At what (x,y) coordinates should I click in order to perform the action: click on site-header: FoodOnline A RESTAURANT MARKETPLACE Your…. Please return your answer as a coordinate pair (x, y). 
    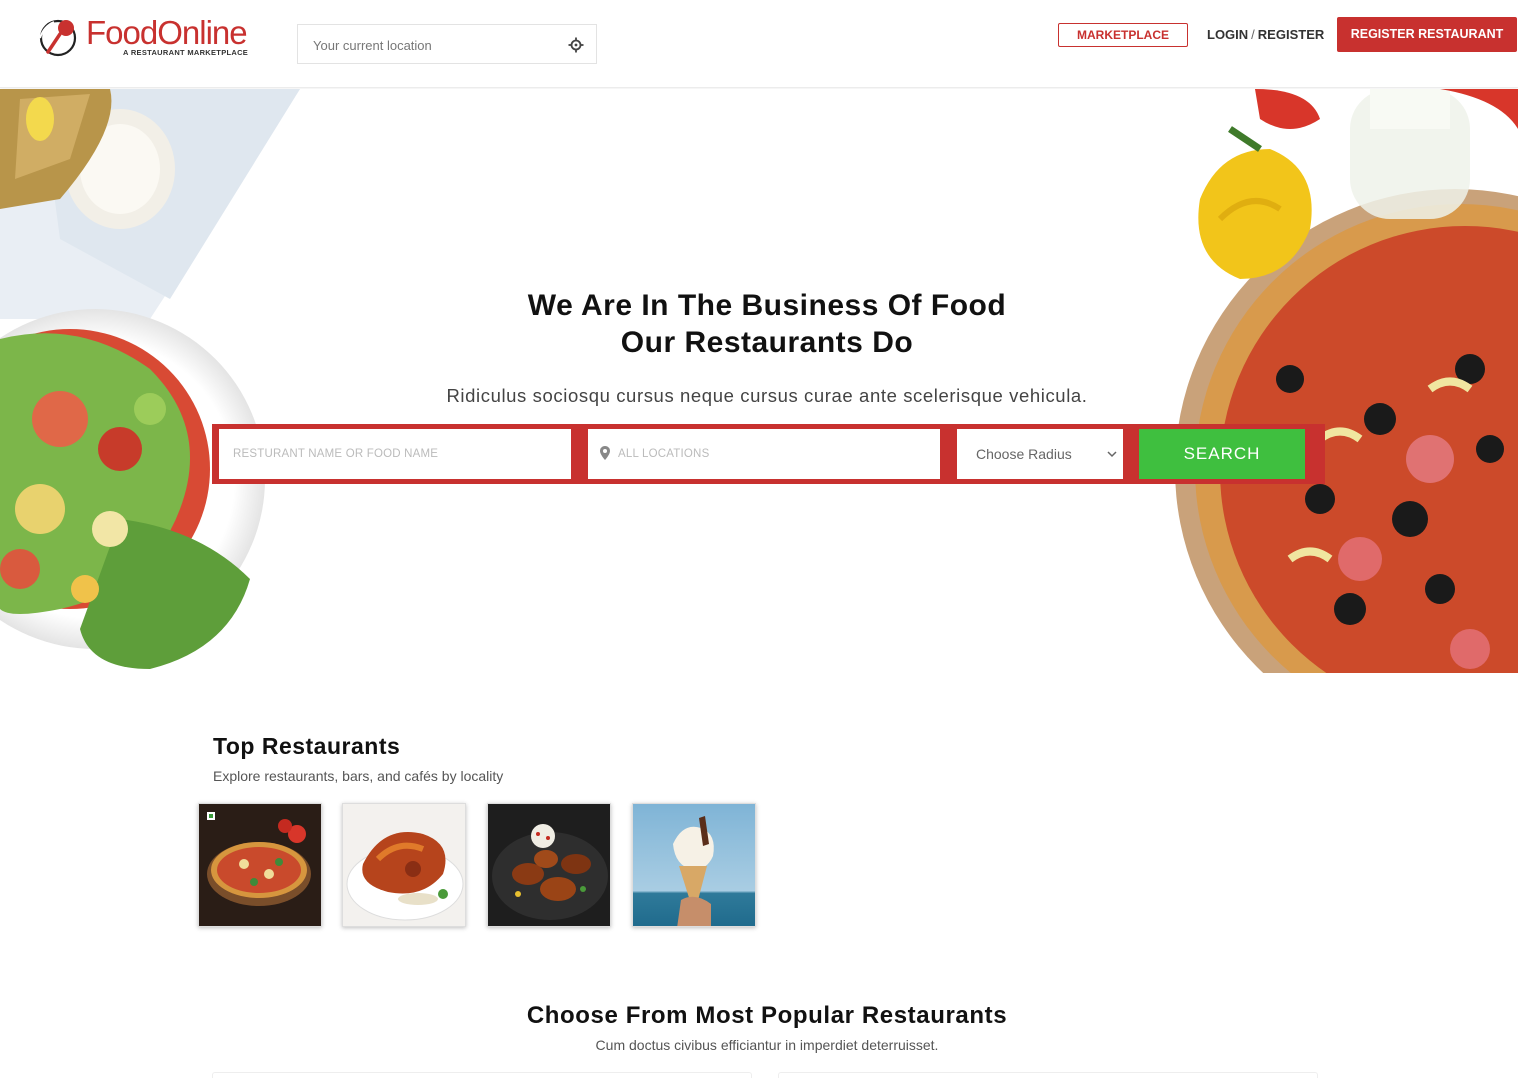
    Looking at the image, I should click on (759, 44).